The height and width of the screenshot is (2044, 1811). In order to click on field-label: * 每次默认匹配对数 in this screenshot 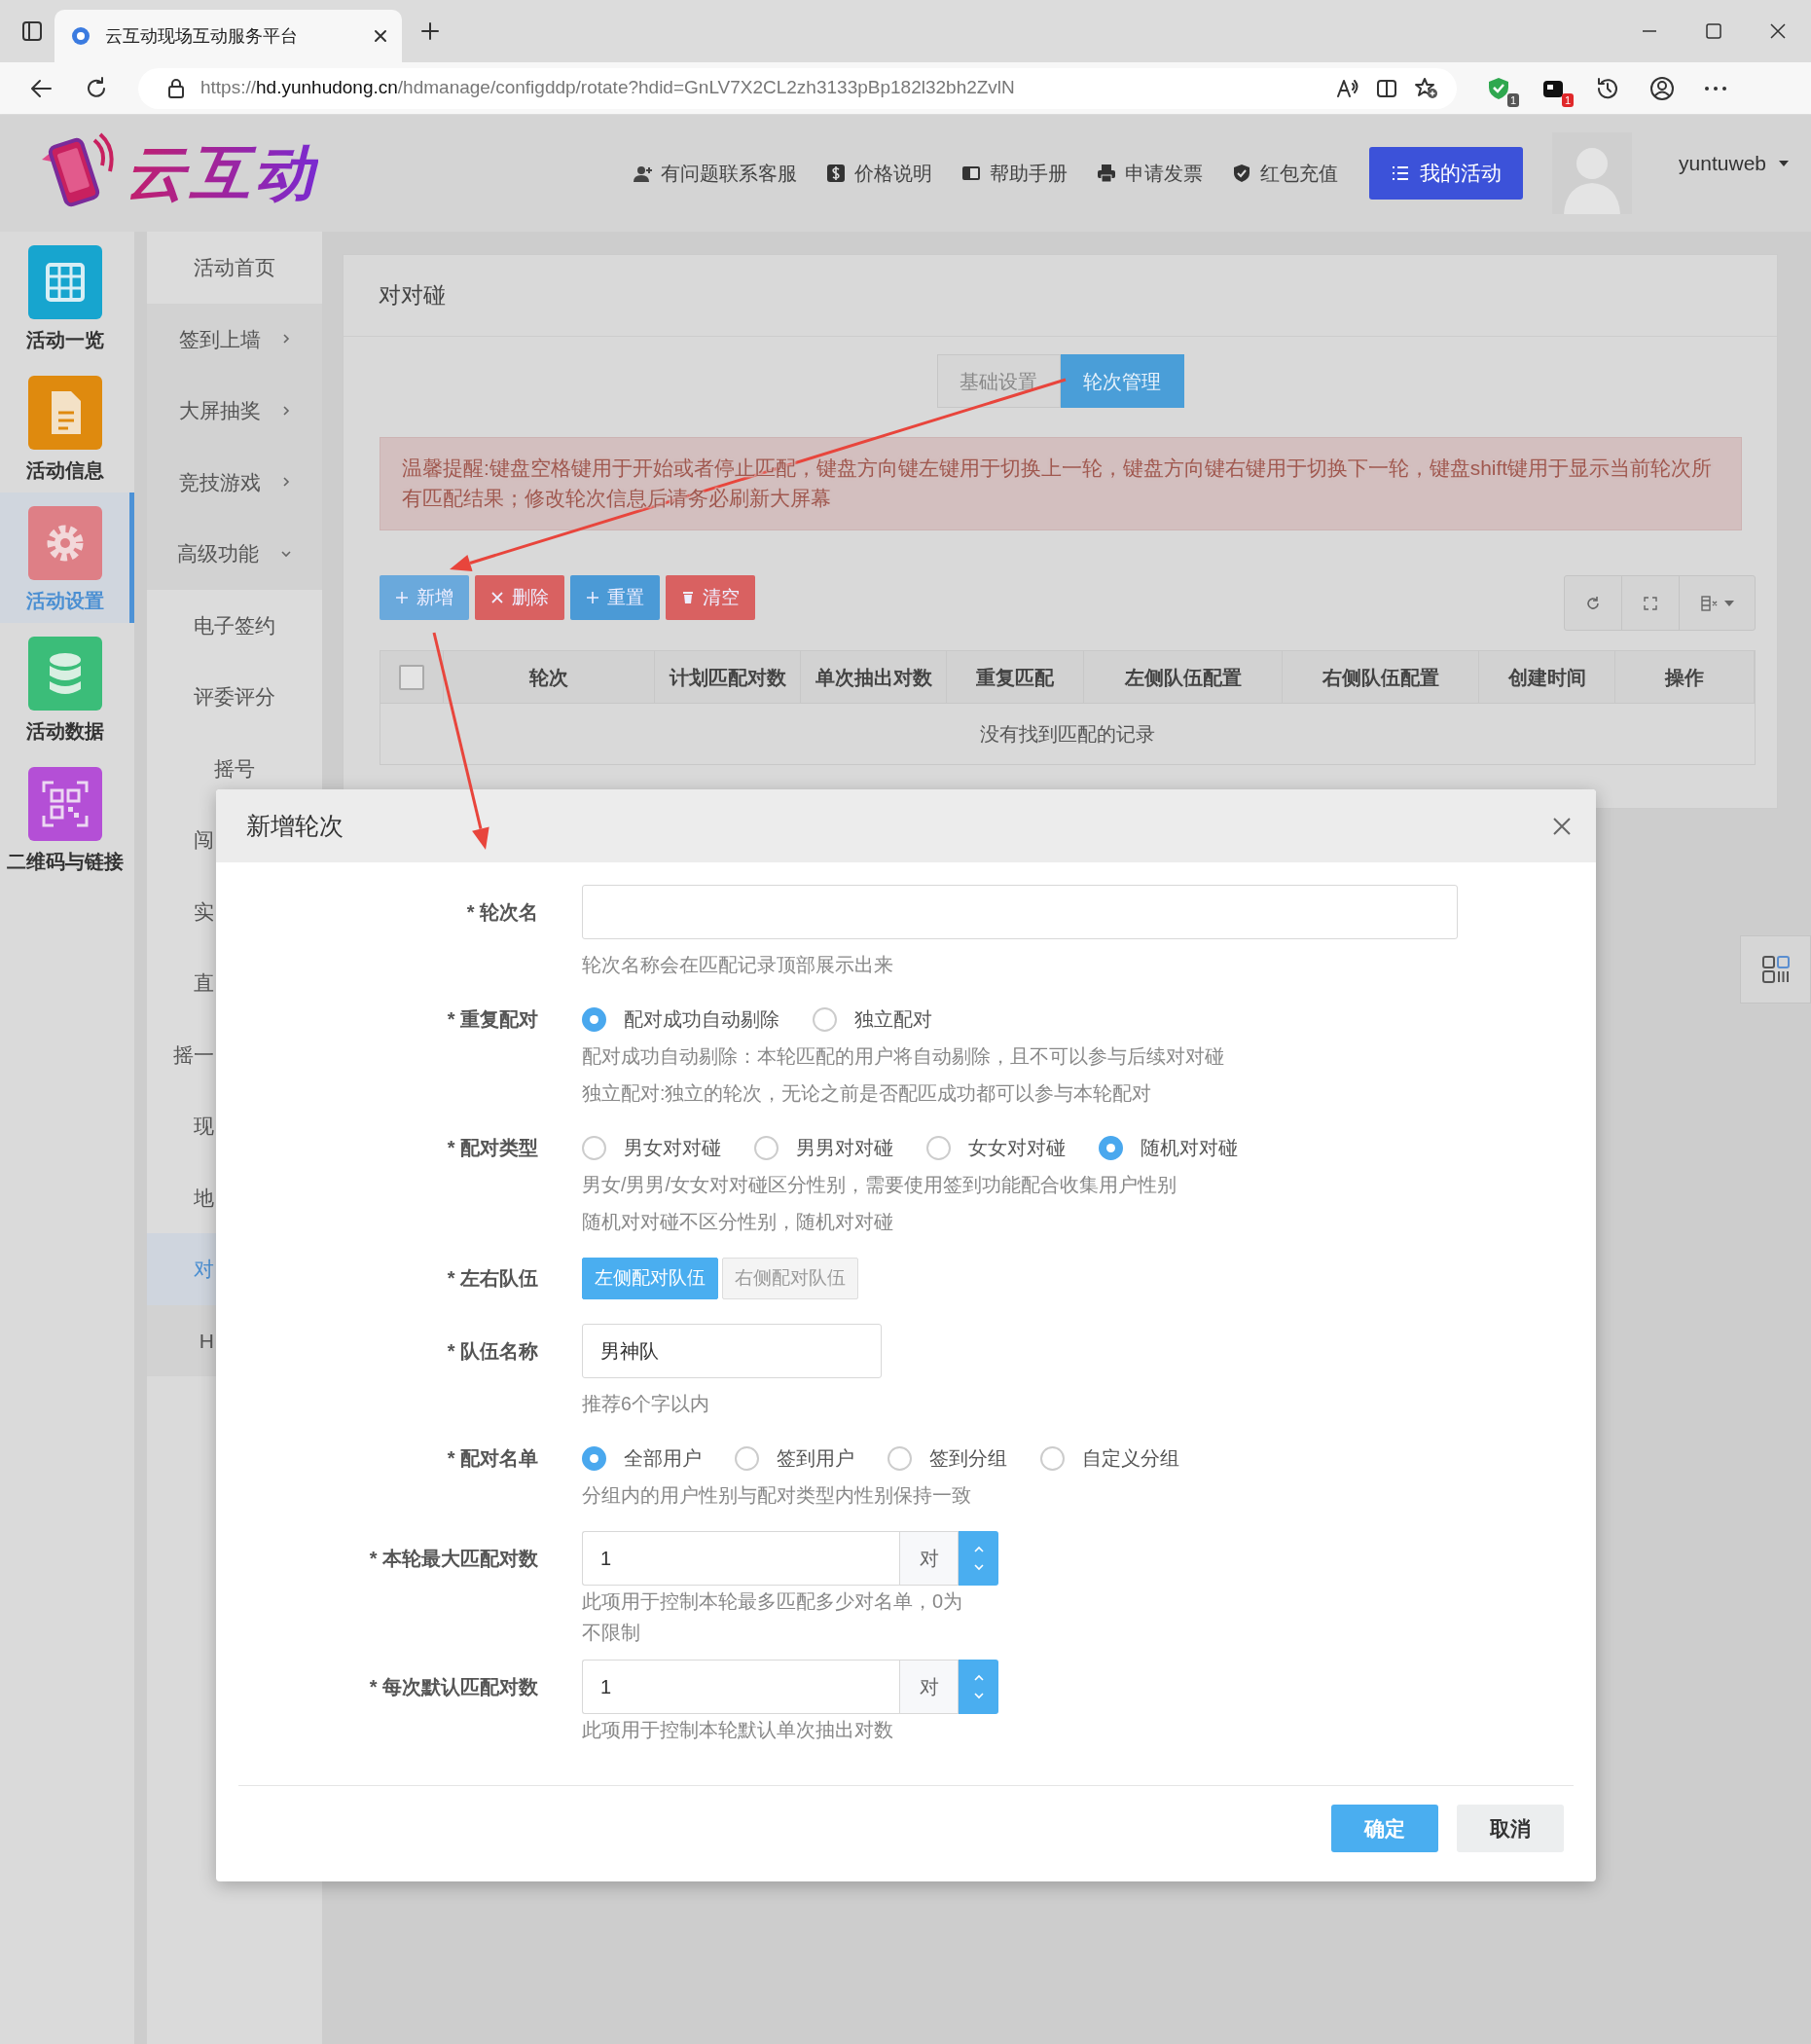, I will do `click(453, 1687)`.